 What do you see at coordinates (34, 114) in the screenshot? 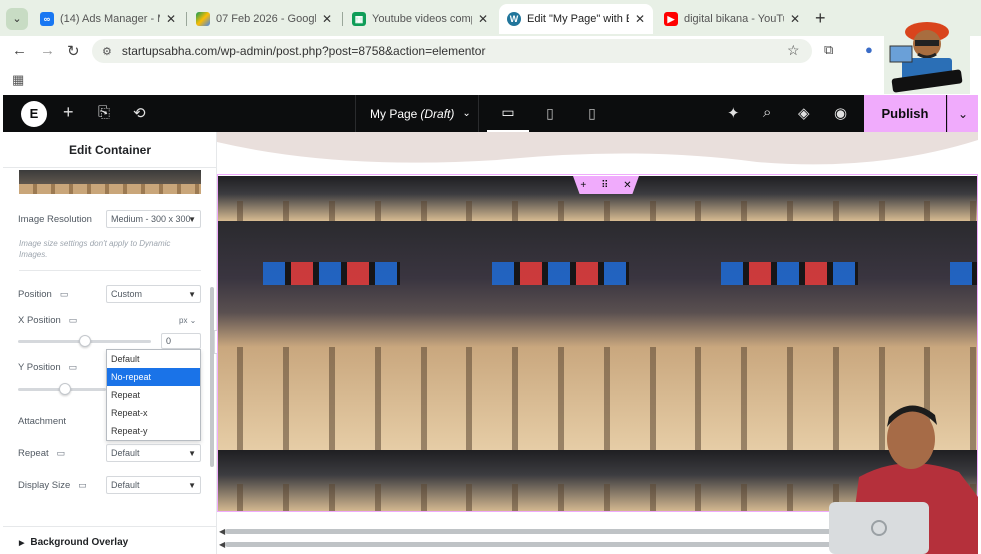
I see `elementor-menu-button: E` at bounding box center [34, 114].